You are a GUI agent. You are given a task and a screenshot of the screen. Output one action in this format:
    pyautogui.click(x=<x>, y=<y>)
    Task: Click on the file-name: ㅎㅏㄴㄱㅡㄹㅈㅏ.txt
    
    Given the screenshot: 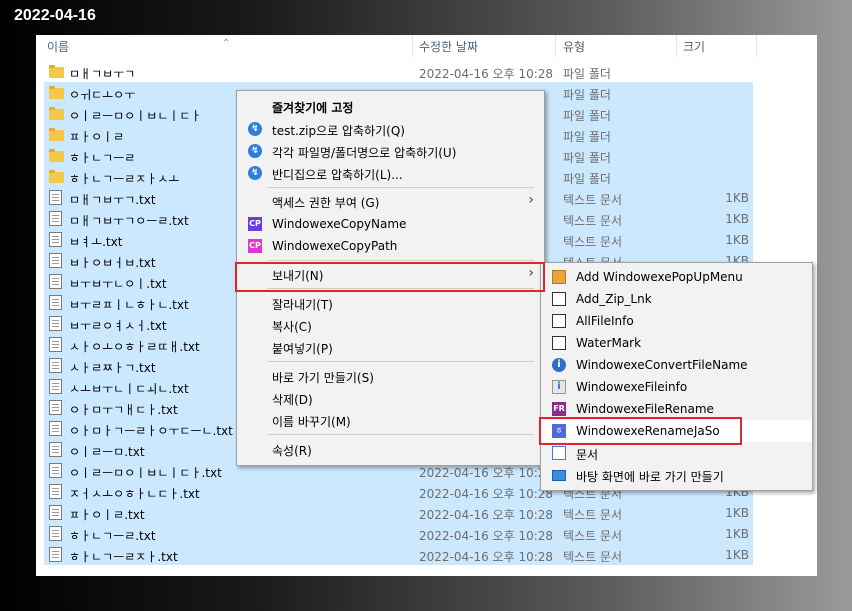 What is the action you would take?
    pyautogui.click(x=123, y=557)
    